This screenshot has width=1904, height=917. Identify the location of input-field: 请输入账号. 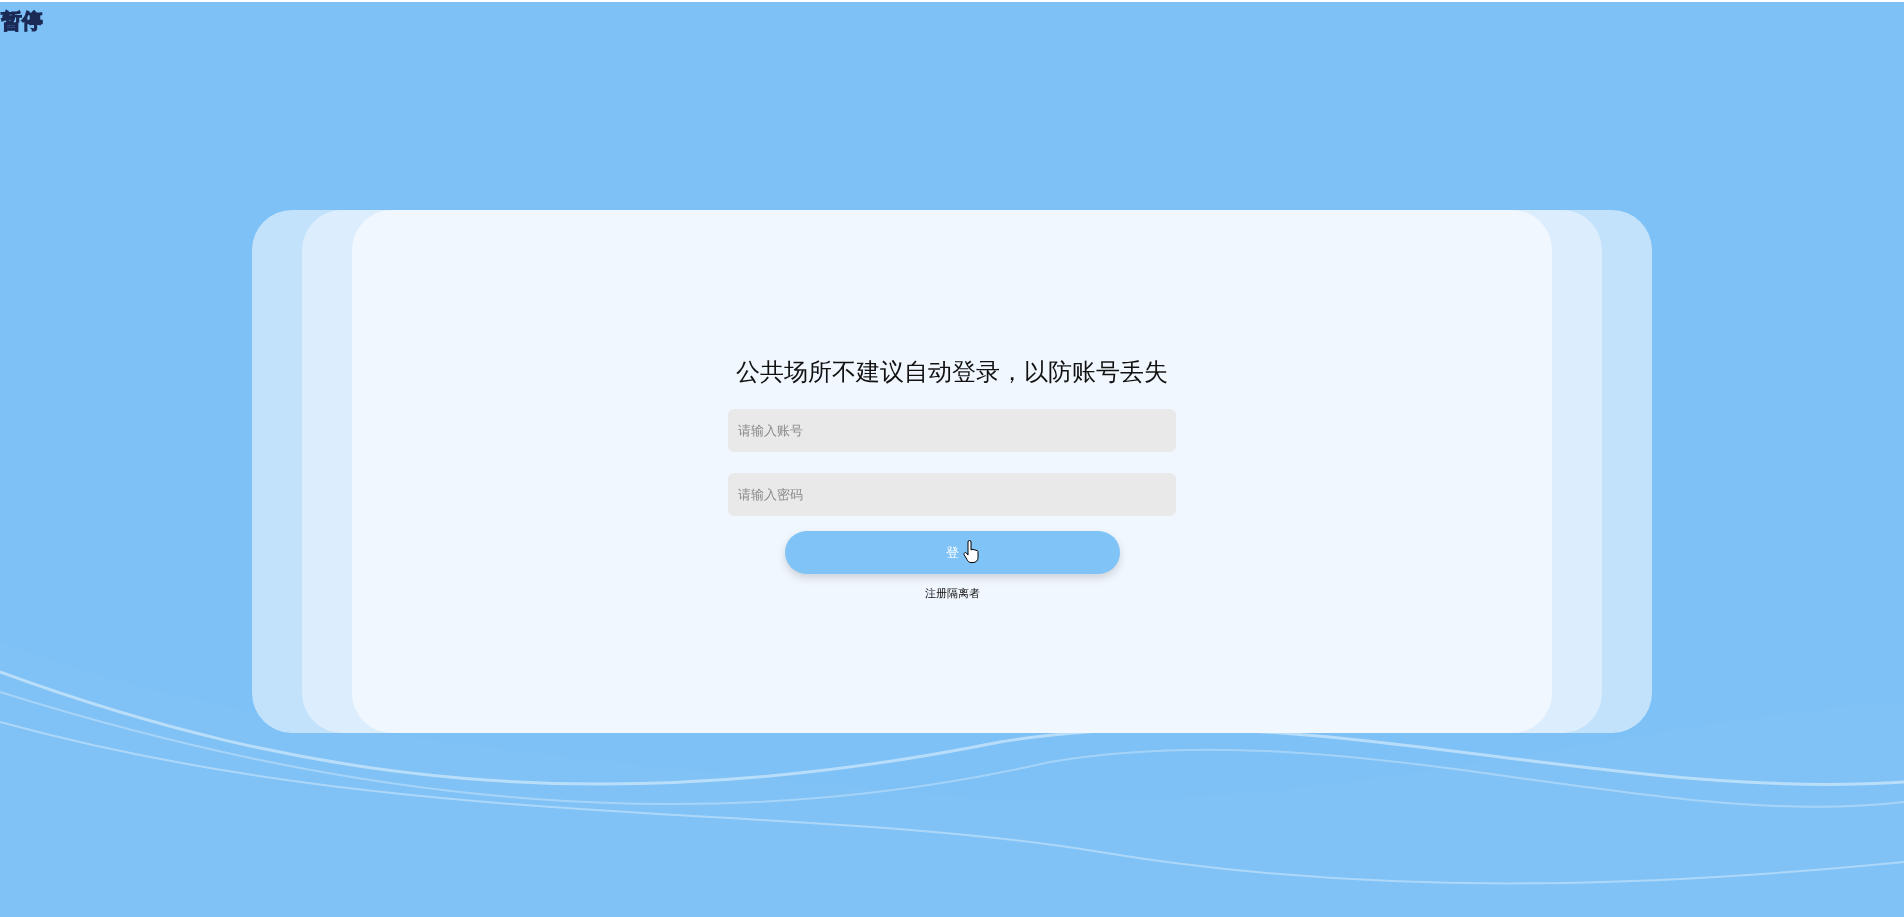
(952, 430).